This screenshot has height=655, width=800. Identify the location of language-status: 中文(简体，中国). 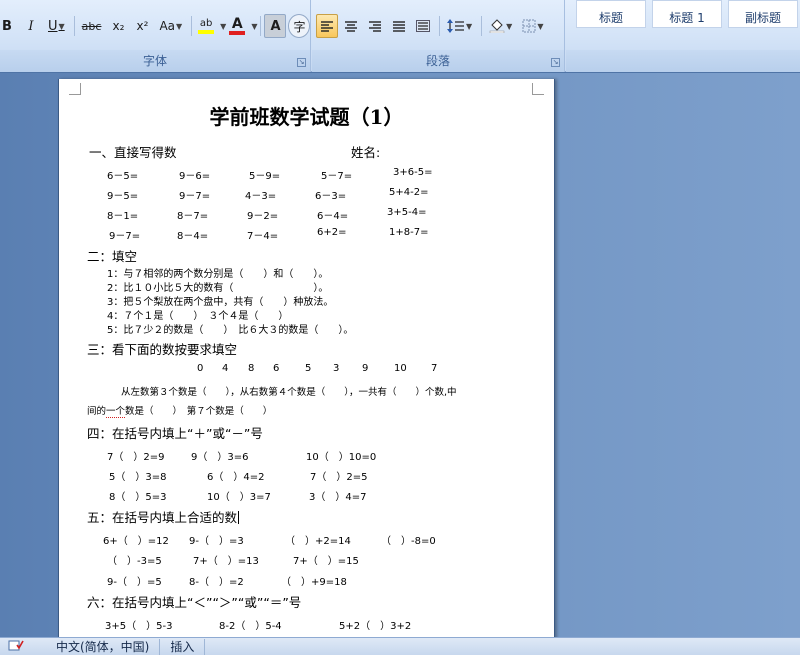
(103, 646).